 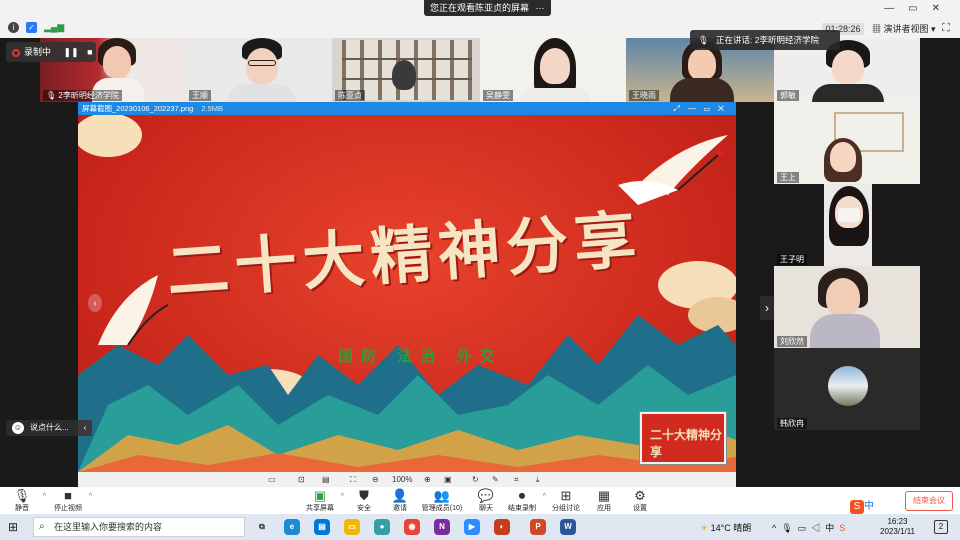 What do you see at coordinates (897, 521) in the screenshot?
I see `clock-time: 16:23` at bounding box center [897, 521].